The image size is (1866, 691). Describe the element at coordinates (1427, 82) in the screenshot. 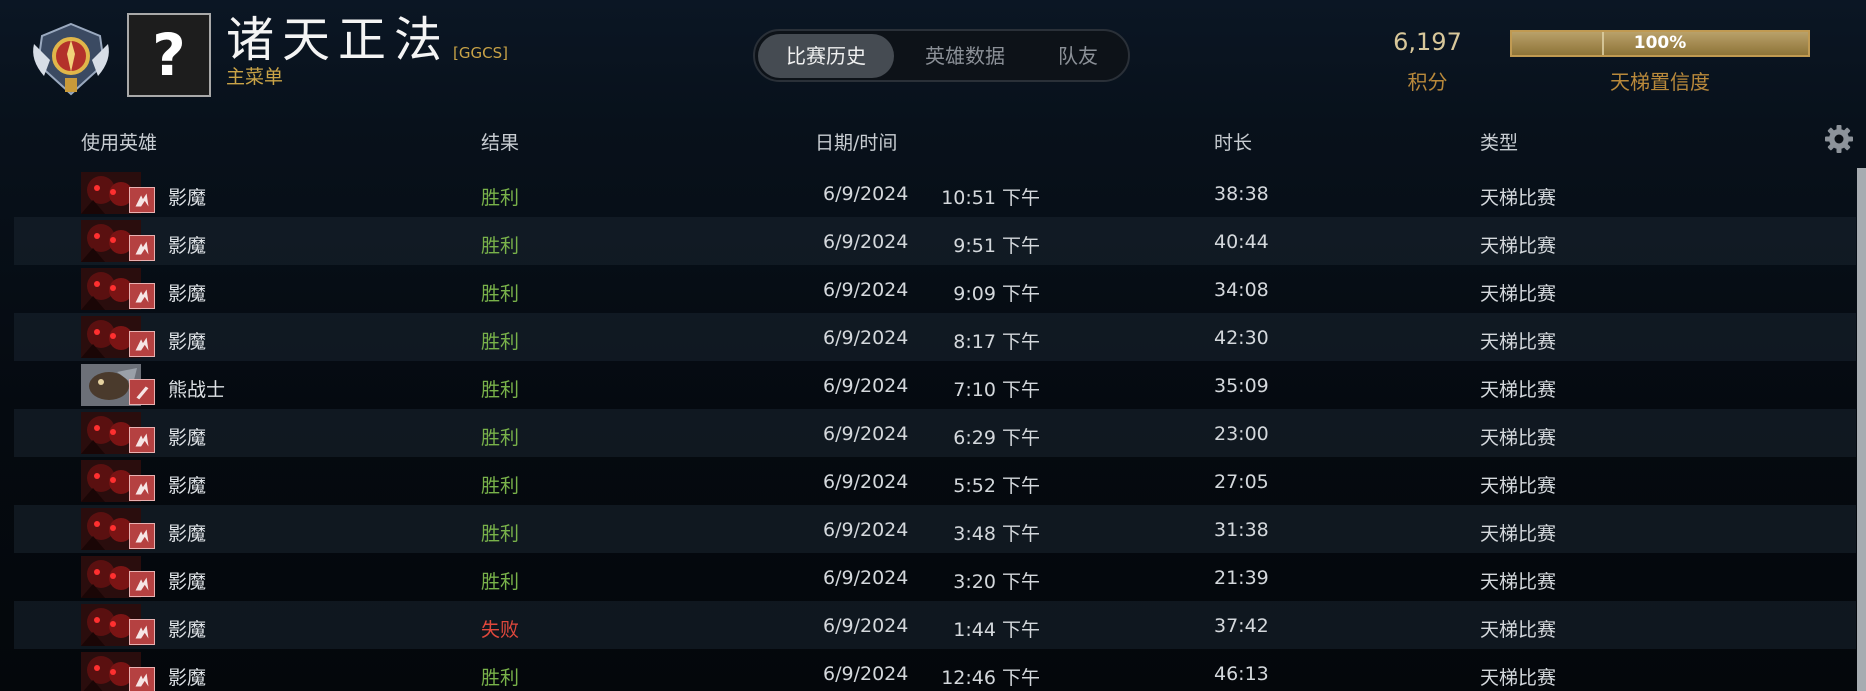

I see `rating-label: 积分` at that location.